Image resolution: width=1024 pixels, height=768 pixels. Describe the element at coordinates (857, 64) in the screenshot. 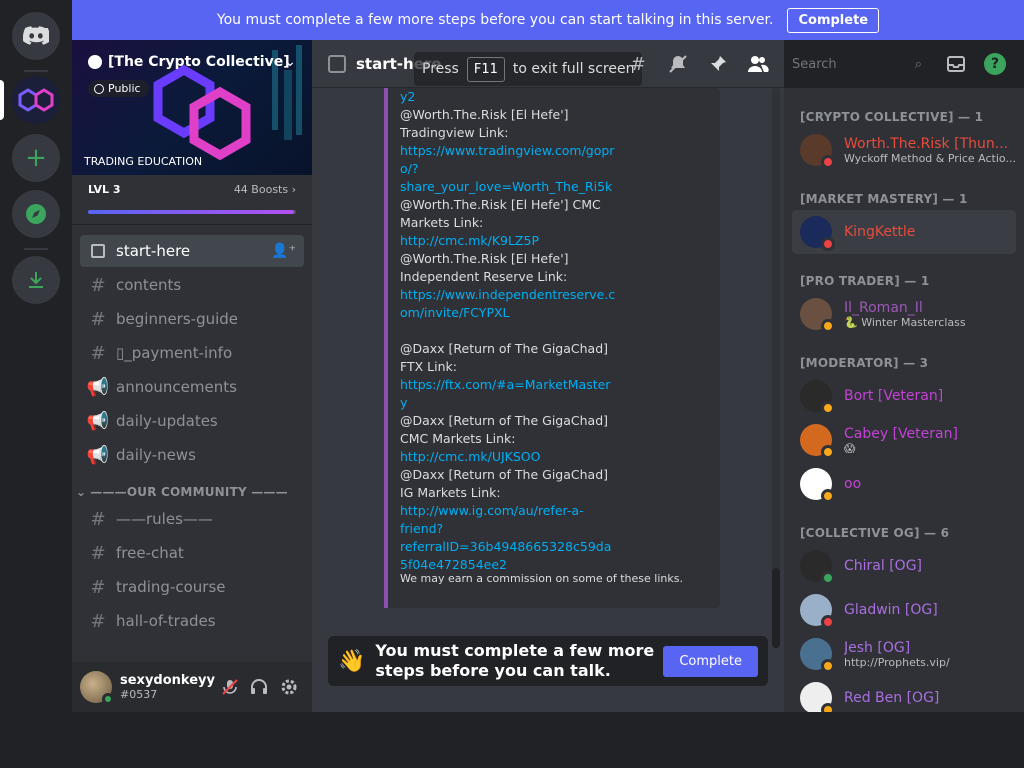

I see `search-input: Search ⌕` at that location.